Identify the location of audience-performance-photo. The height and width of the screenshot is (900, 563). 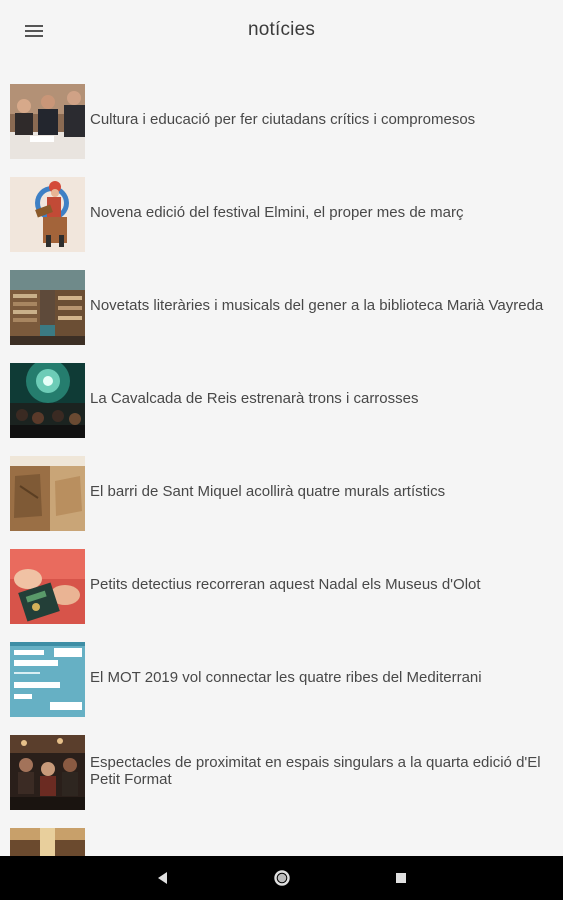
(47, 772).